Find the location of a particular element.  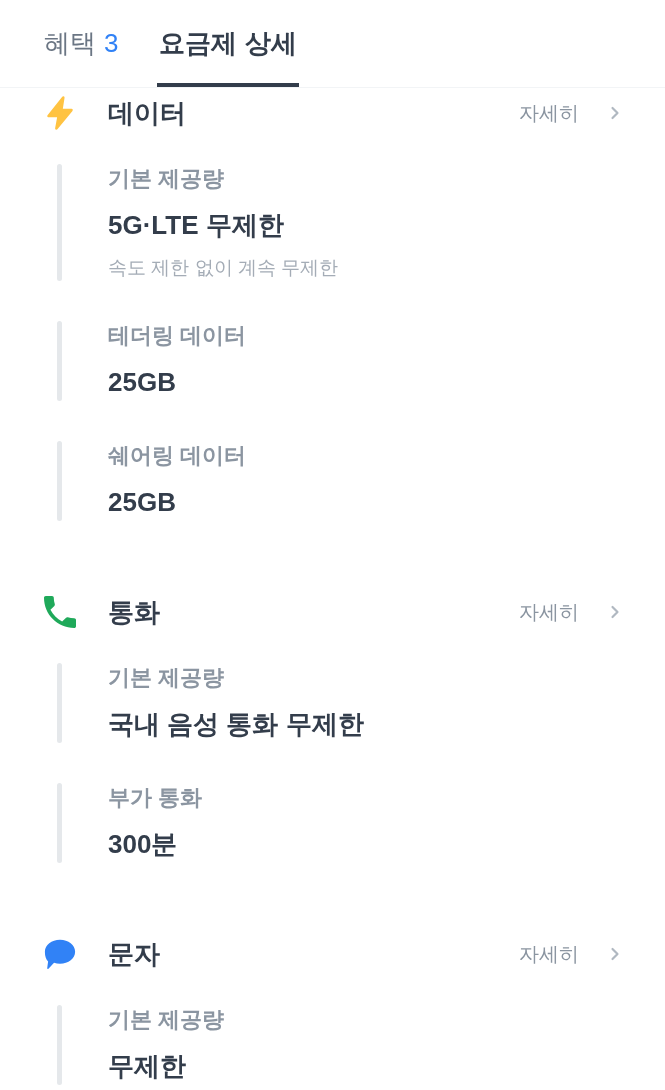

item-label: 부가 통화 is located at coordinates (155, 798).